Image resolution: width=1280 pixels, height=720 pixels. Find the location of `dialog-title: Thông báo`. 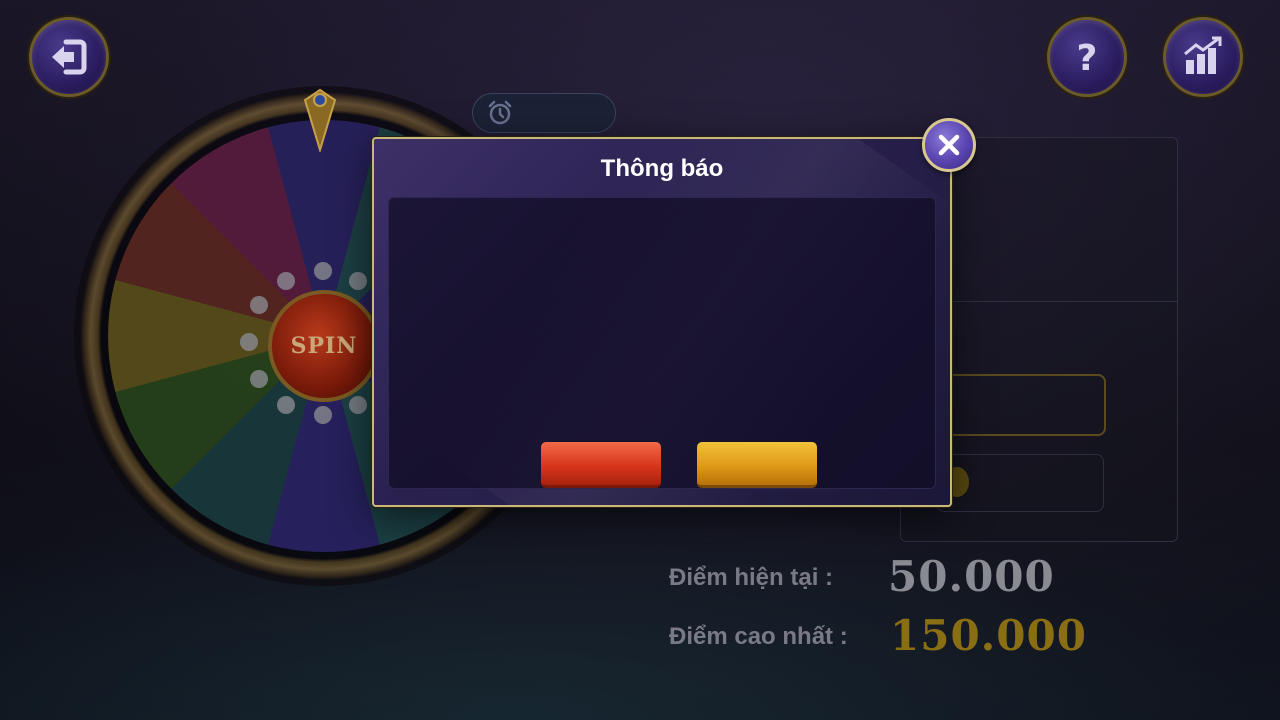

dialog-title: Thông báo is located at coordinates (662, 168).